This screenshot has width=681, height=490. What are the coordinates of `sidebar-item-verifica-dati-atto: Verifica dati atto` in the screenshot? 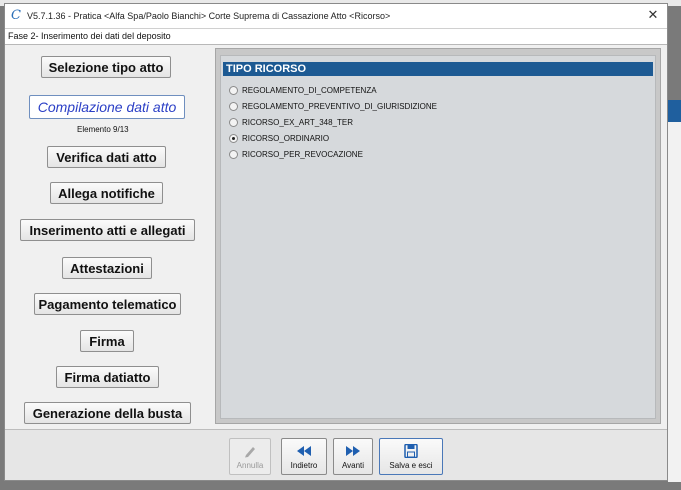 It's located at (106, 157).